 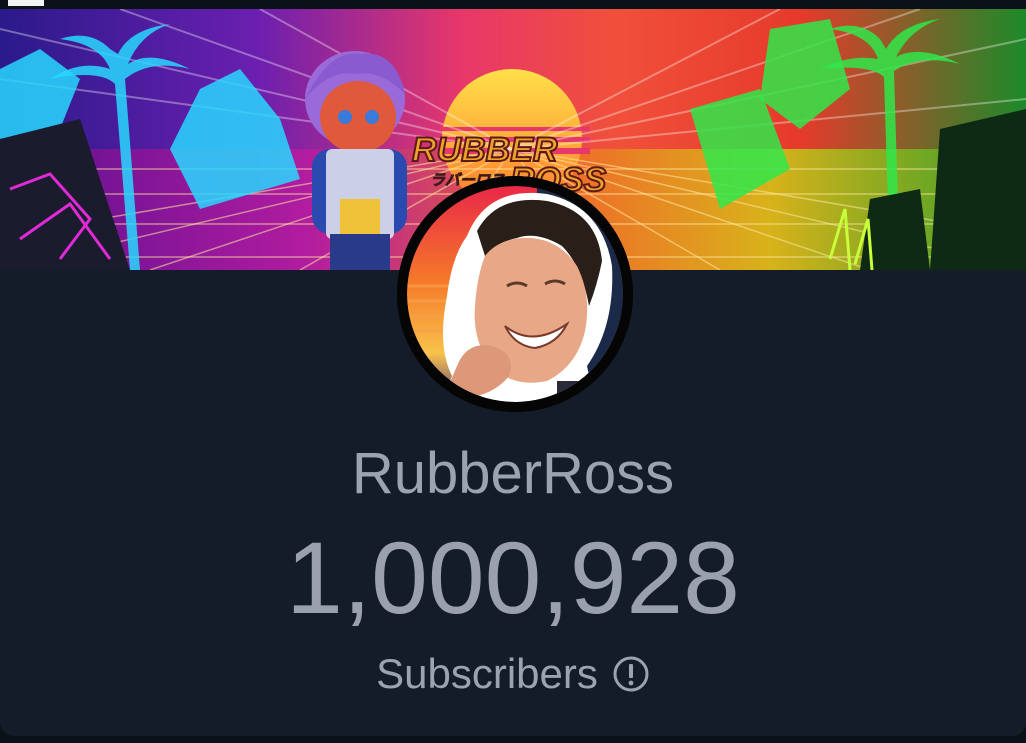 What do you see at coordinates (513, 4) in the screenshot?
I see `top-strip` at bounding box center [513, 4].